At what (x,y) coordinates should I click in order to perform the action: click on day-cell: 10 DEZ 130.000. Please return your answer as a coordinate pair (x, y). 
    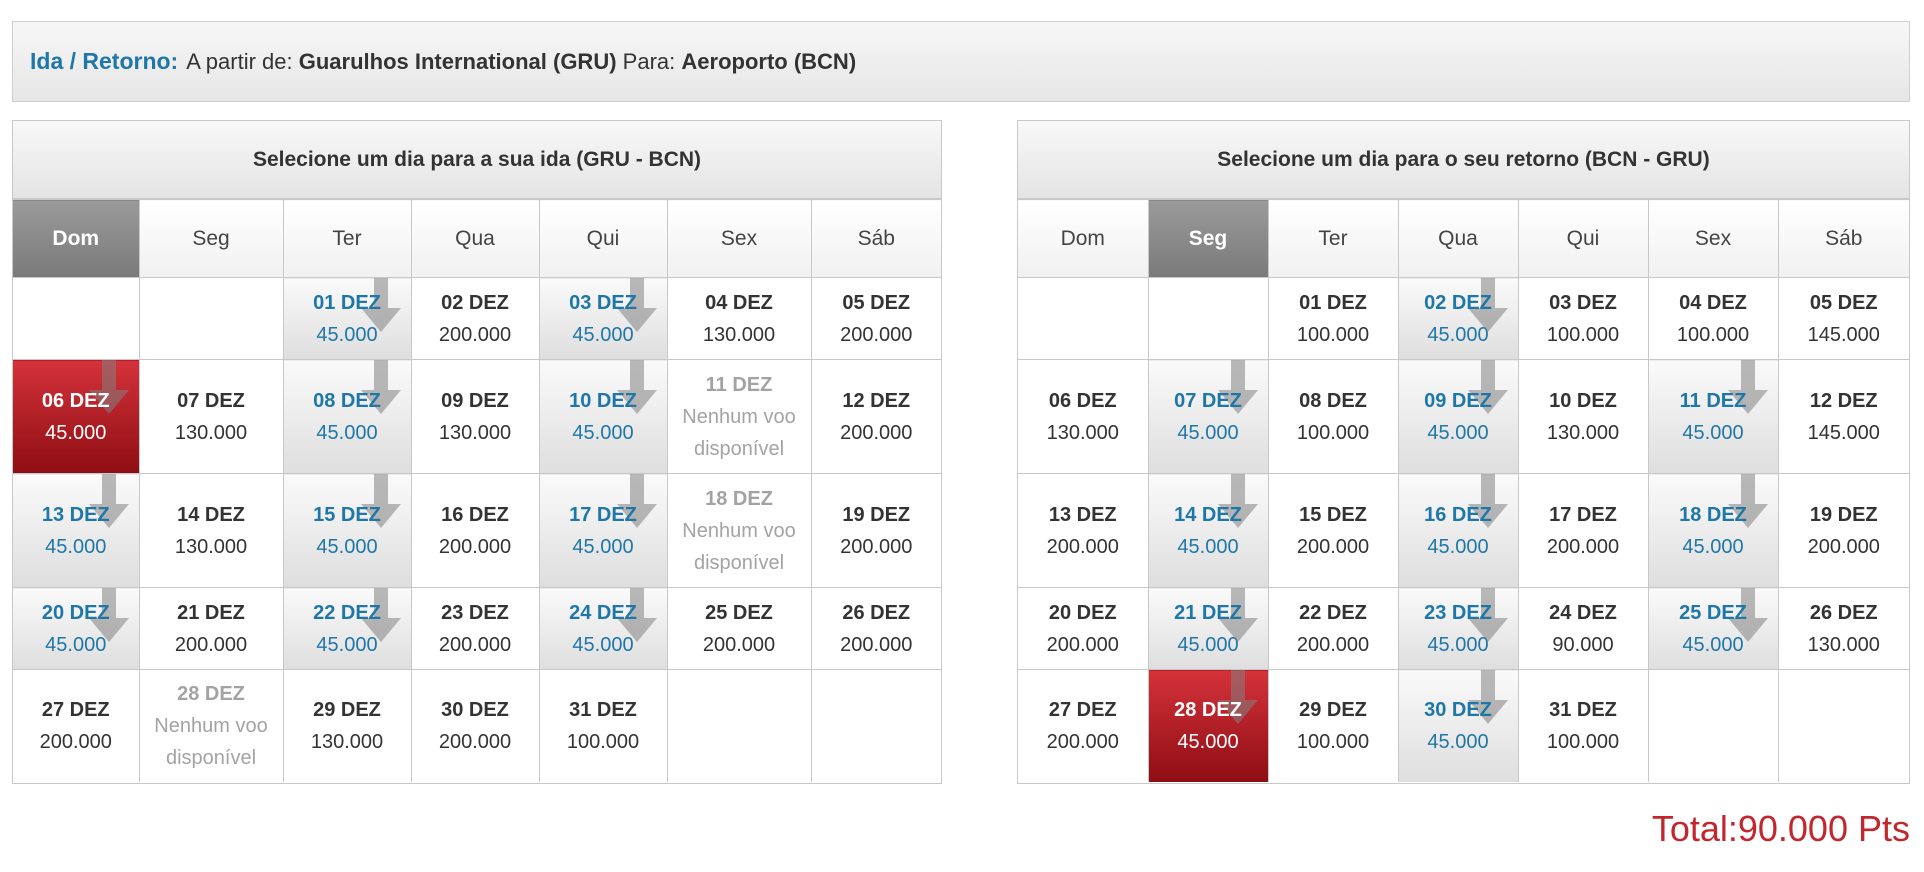
    Looking at the image, I should click on (1583, 416).